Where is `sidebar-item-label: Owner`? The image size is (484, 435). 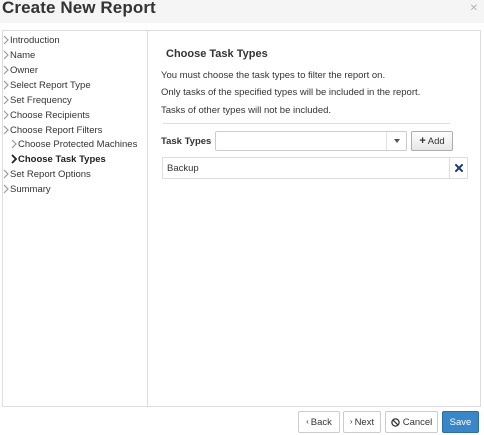
sidebar-item-label: Owner is located at coordinates (24, 70).